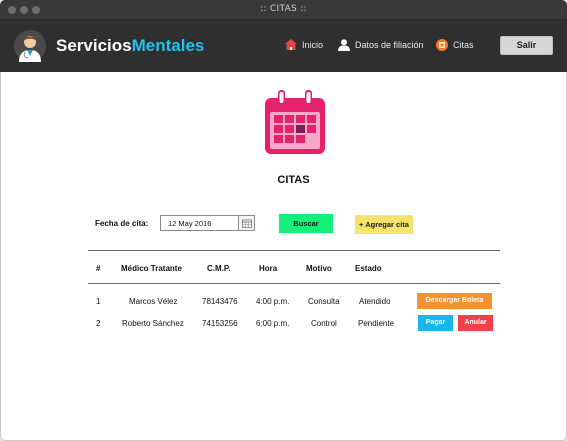  What do you see at coordinates (190, 223) in the screenshot?
I see `date-input-value: 12 May 2016` at bounding box center [190, 223].